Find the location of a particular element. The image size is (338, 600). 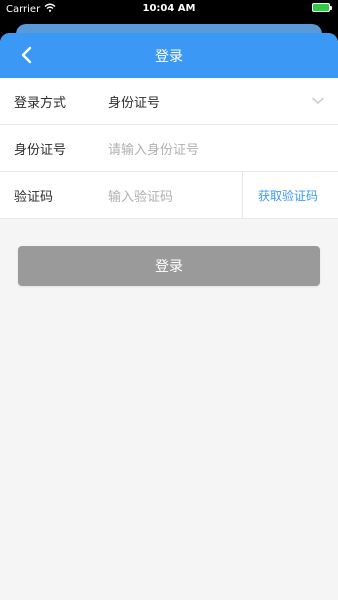

verification-code-label: 验证码 is located at coordinates (34, 197).